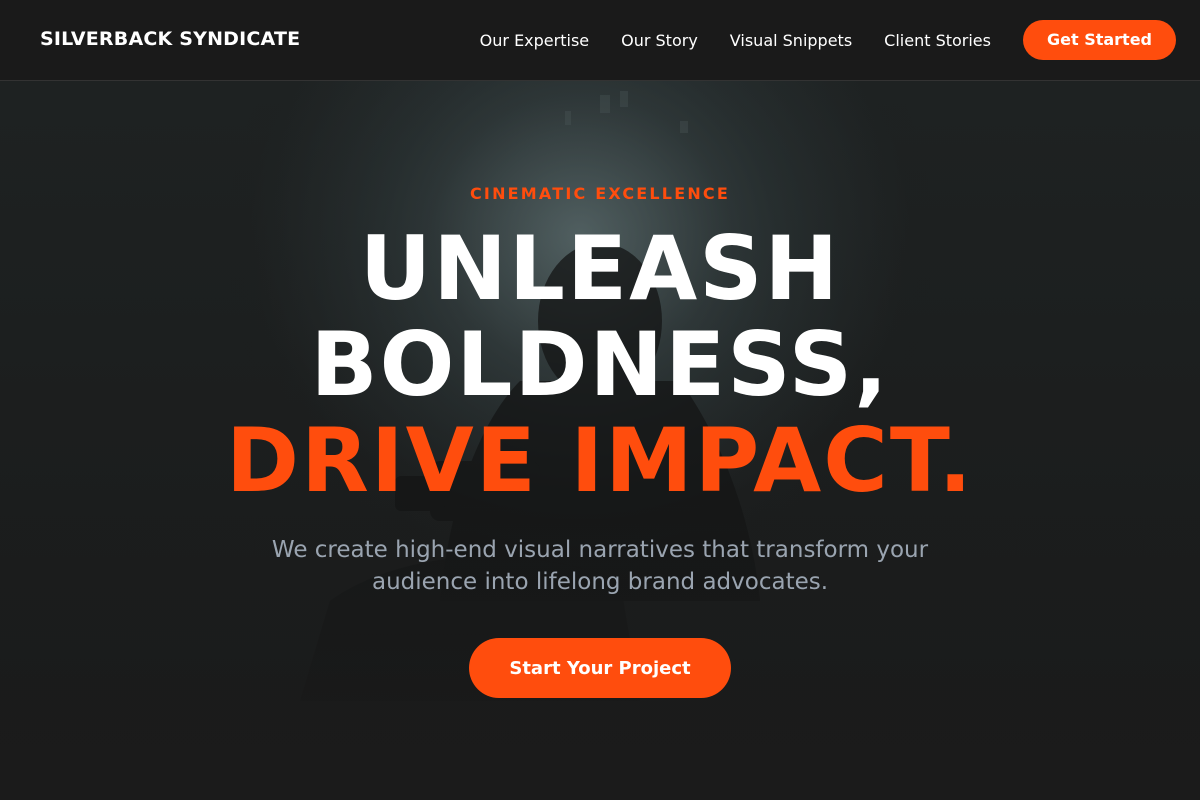 The width and height of the screenshot is (1200, 800). Describe the element at coordinates (600, 268) in the screenshot. I see `headline-line-1: UNLEASH` at that location.